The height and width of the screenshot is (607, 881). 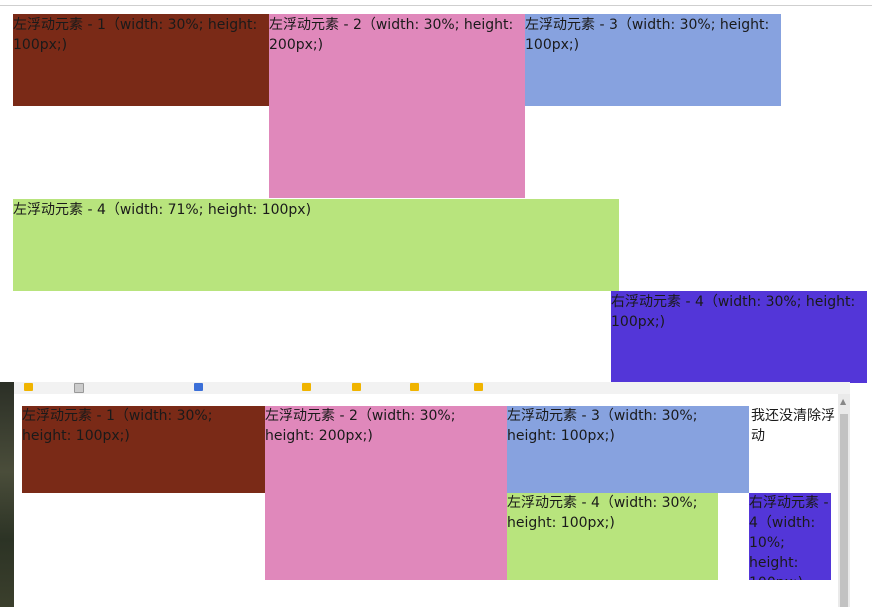 What do you see at coordinates (7, 494) in the screenshot?
I see `desktop-wallpaper-strip` at bounding box center [7, 494].